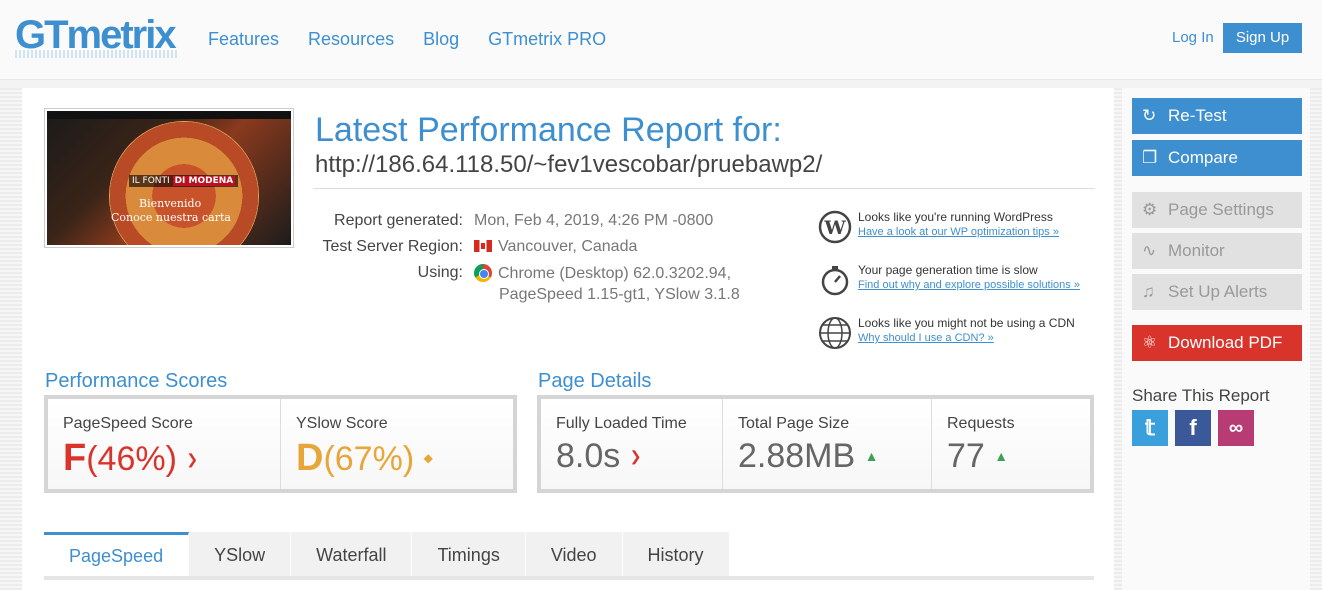 The width and height of the screenshot is (1322, 590). Describe the element at coordinates (428, 458) in the screenshot. I see `diamond-icon: ◆` at that location.